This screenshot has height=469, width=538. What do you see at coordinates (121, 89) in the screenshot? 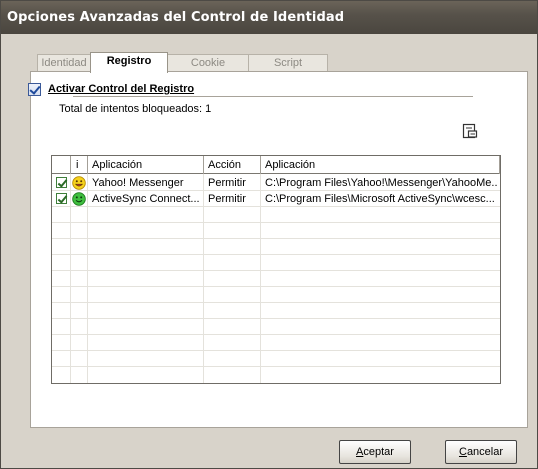
I see `enable-registry-label: Activar Control del Registro` at bounding box center [121, 89].